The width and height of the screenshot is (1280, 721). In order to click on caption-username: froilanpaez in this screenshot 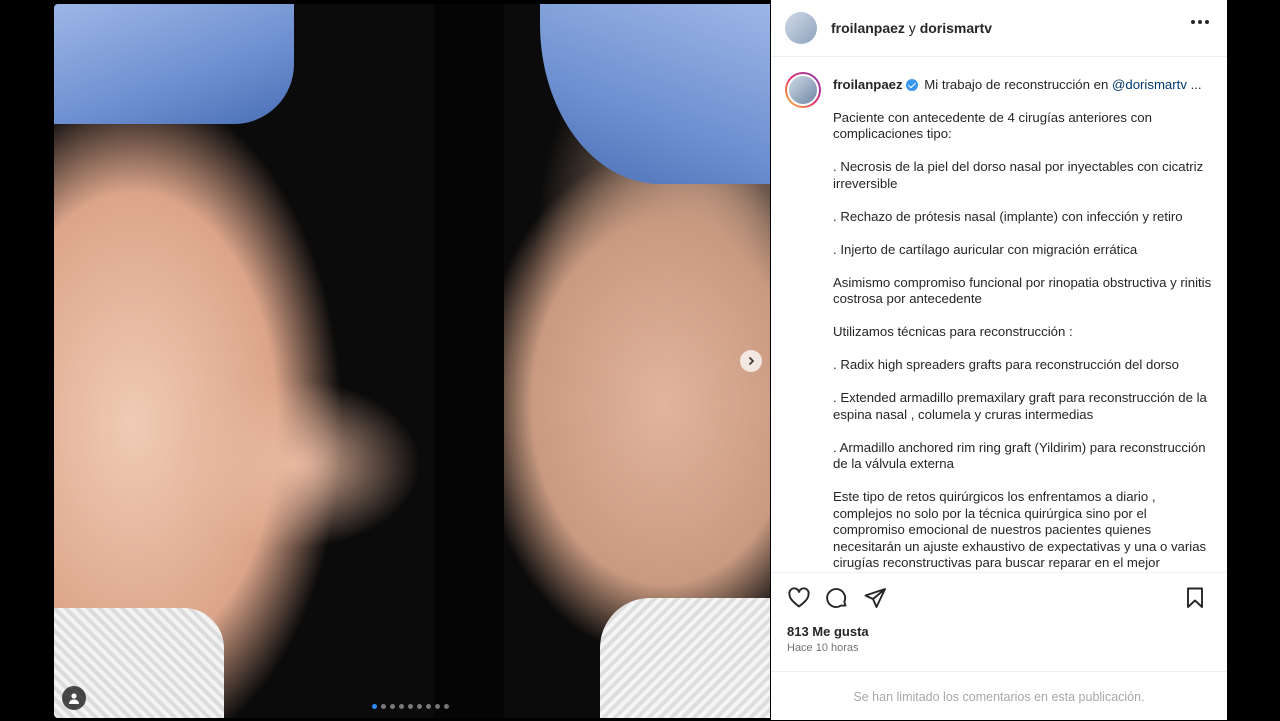, I will do `click(868, 84)`.